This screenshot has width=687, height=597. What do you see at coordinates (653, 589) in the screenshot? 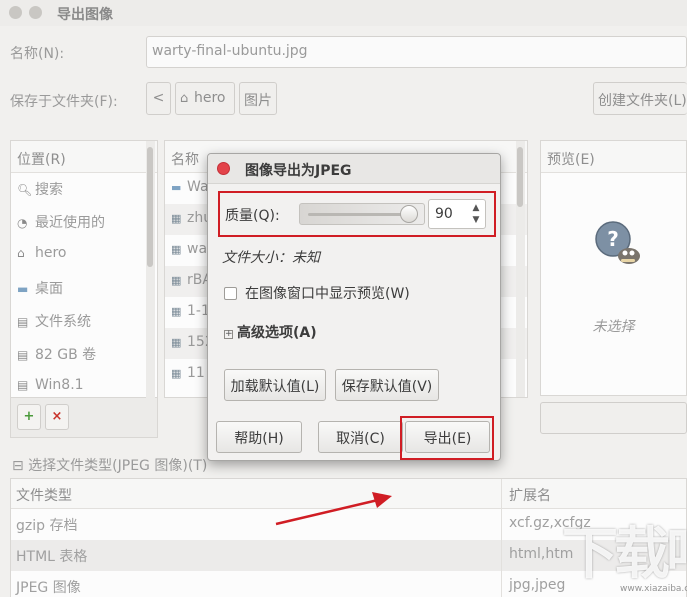
I see `watermark-url: www.xiazaiba.com` at bounding box center [653, 589].